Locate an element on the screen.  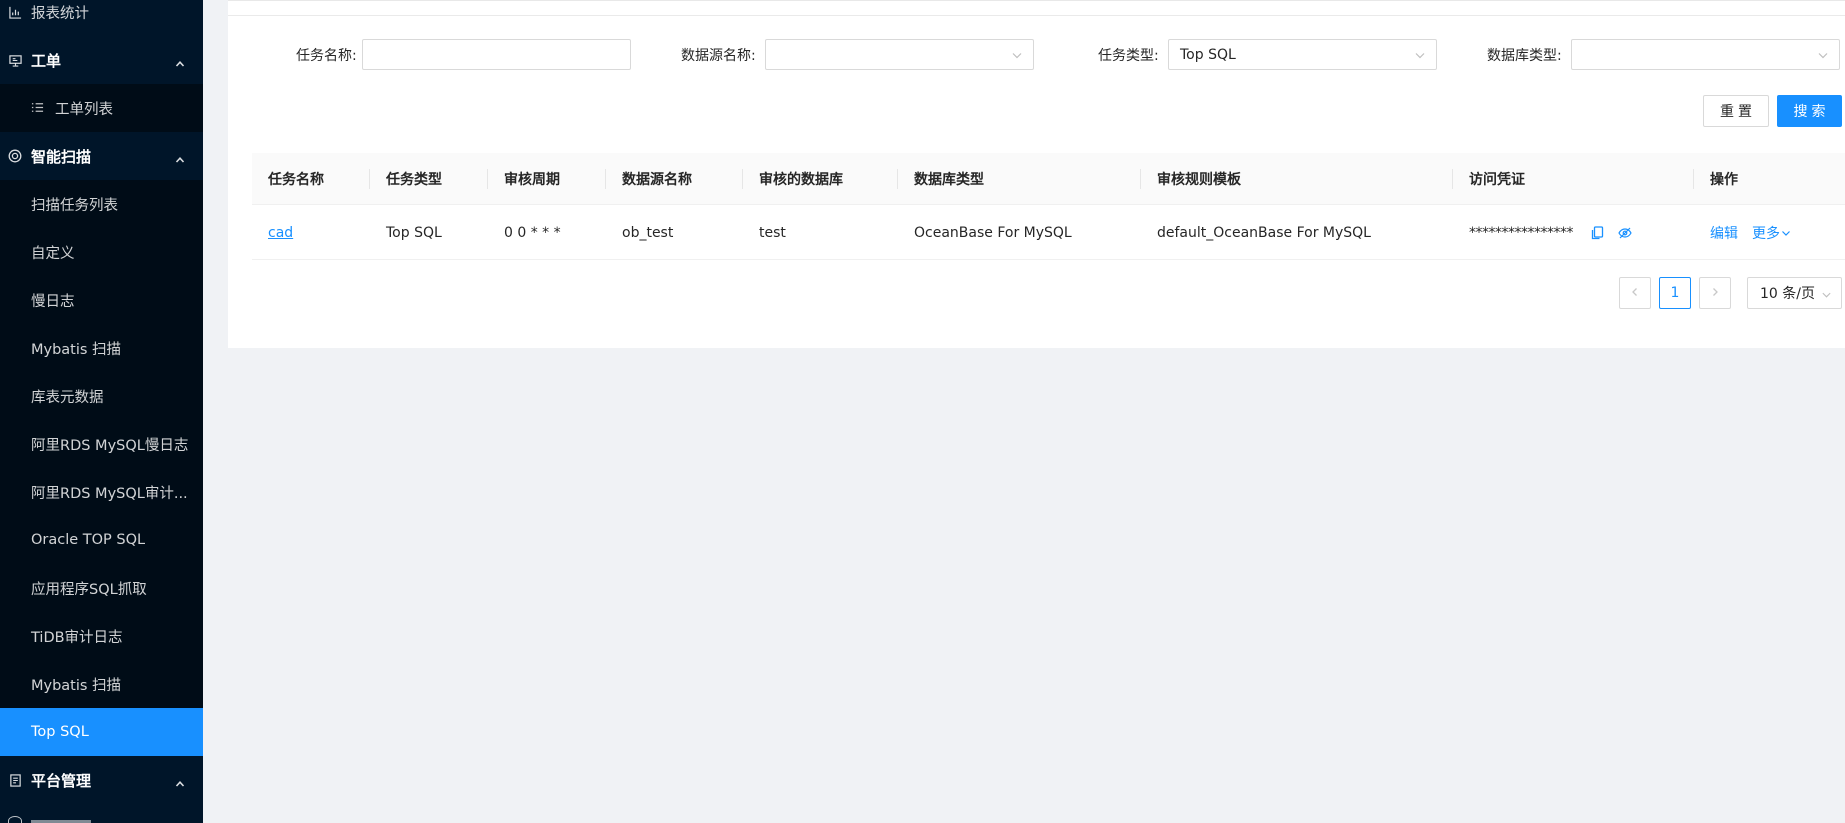
task-name-input is located at coordinates (496, 54).